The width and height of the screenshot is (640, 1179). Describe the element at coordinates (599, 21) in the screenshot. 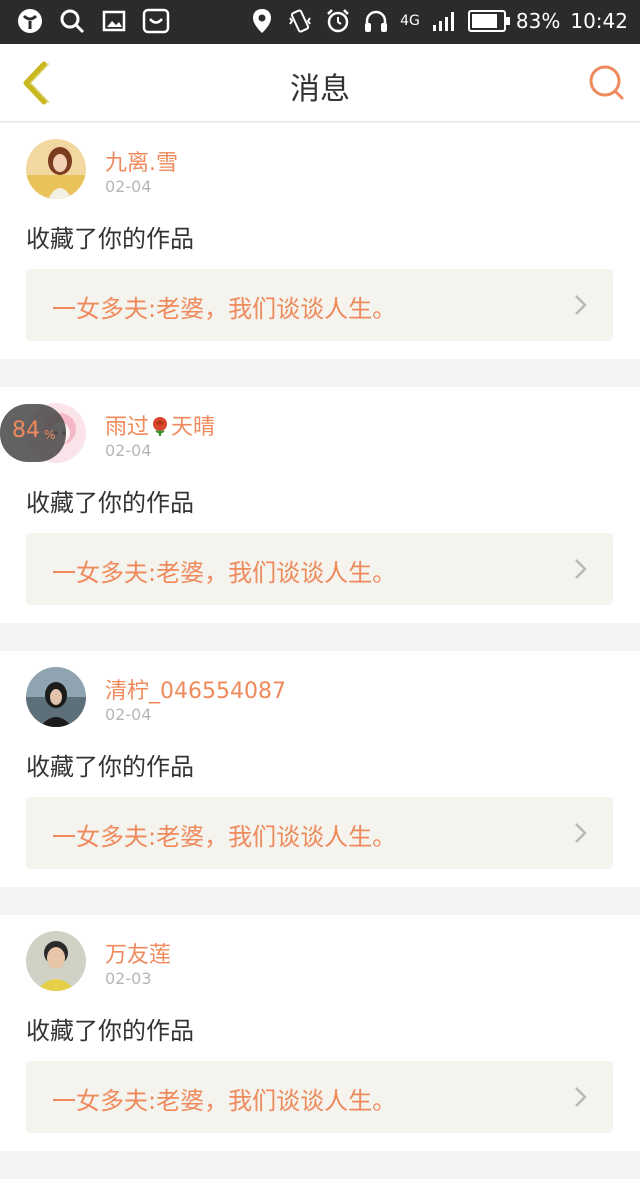

I see `clock: 10:42` at that location.